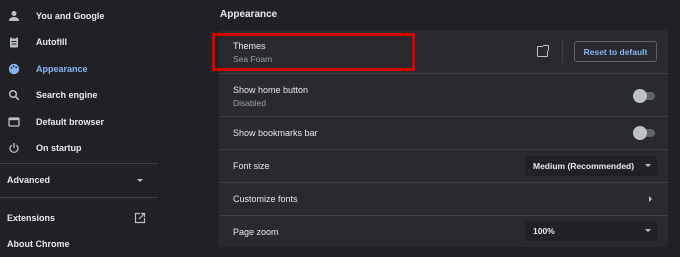  What do you see at coordinates (443, 231) in the screenshot?
I see `page-zoom-row: Page zoom 100%` at bounding box center [443, 231].